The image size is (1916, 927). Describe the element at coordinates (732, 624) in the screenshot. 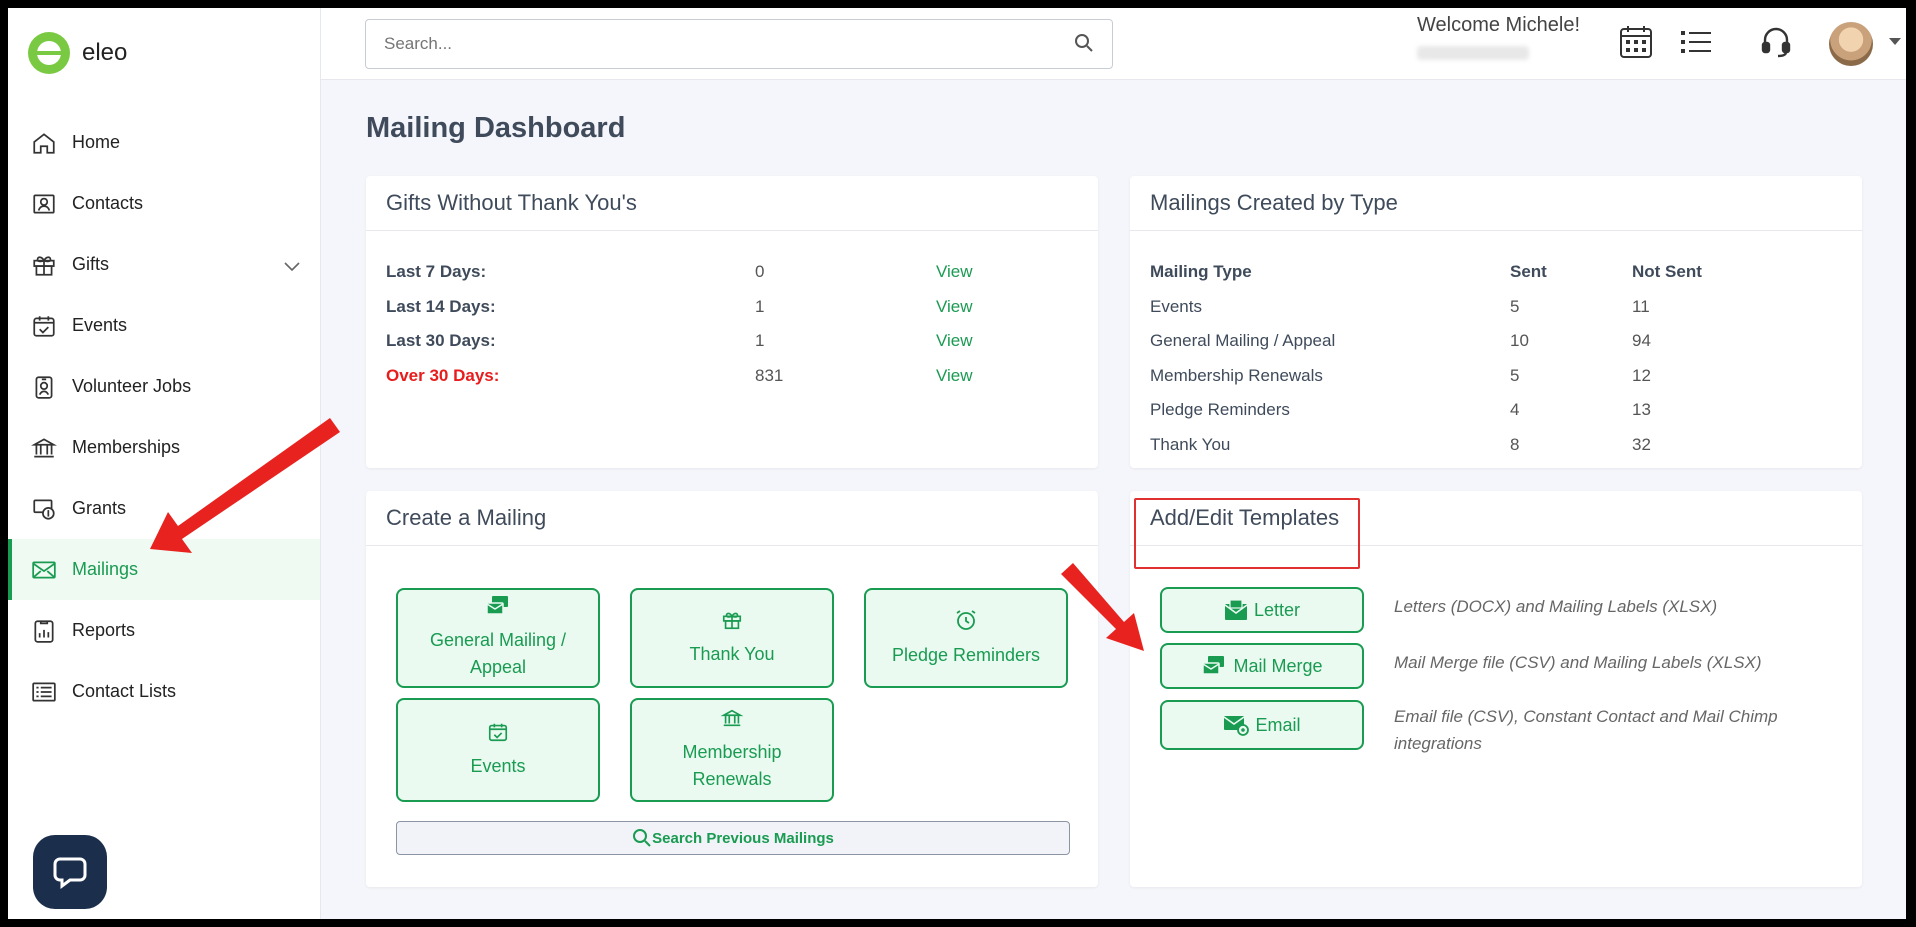

I see `gift-icon` at that location.